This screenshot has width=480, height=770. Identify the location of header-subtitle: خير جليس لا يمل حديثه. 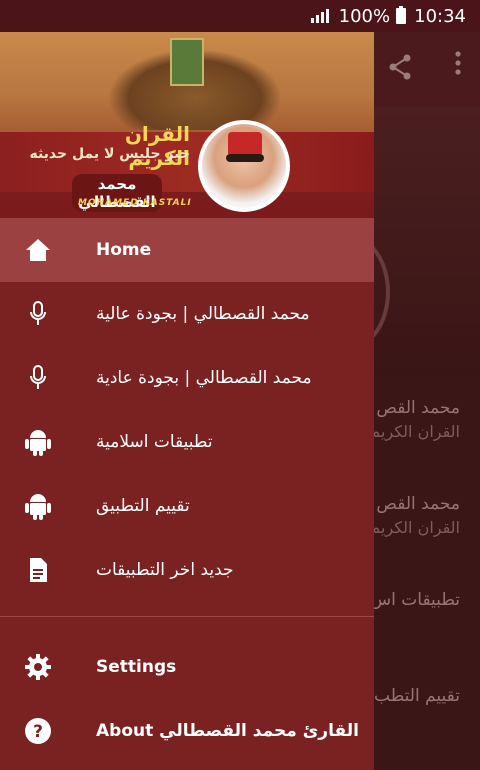
(109, 154).